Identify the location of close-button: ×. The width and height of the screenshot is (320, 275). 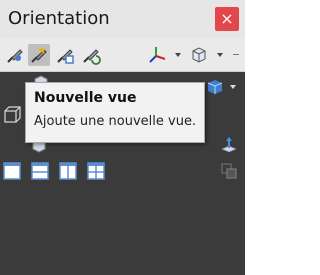
(227, 19).